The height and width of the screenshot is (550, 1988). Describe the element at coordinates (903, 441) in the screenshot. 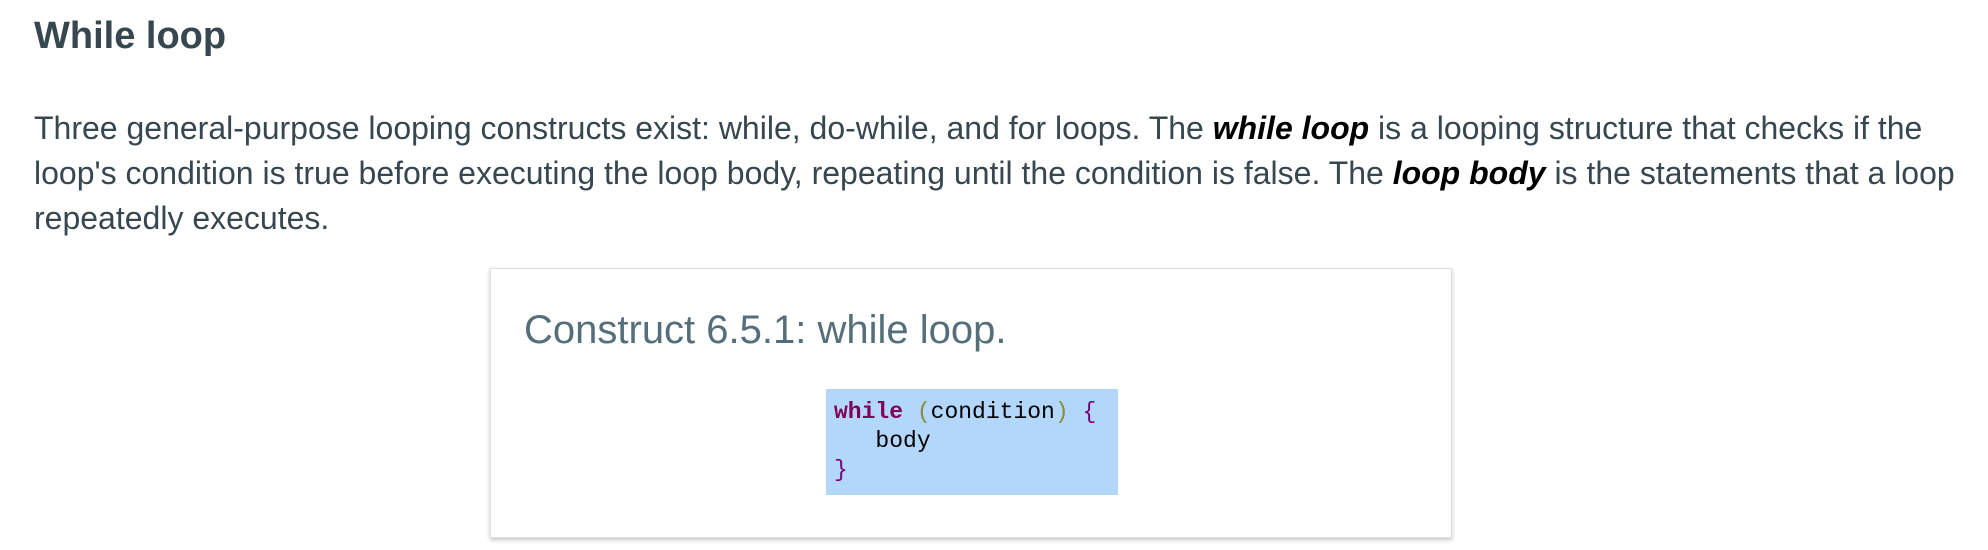

I see `code-body: body` at that location.